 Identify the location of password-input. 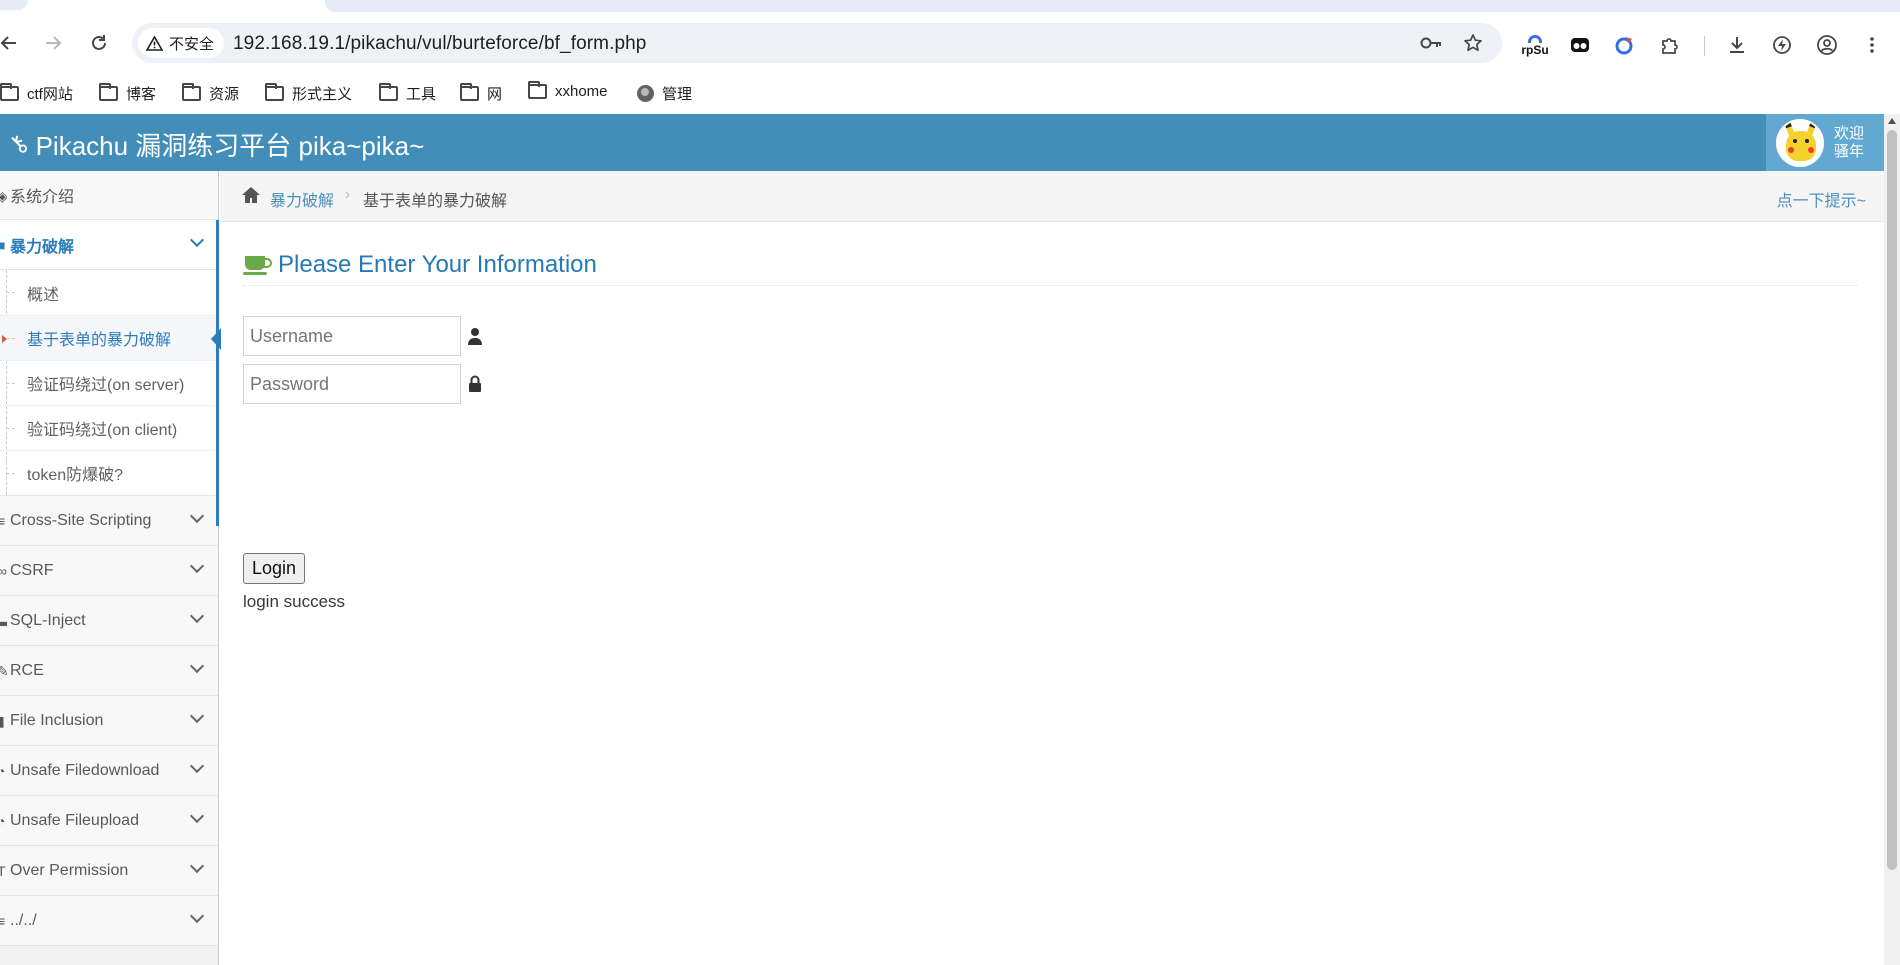
(352, 384).